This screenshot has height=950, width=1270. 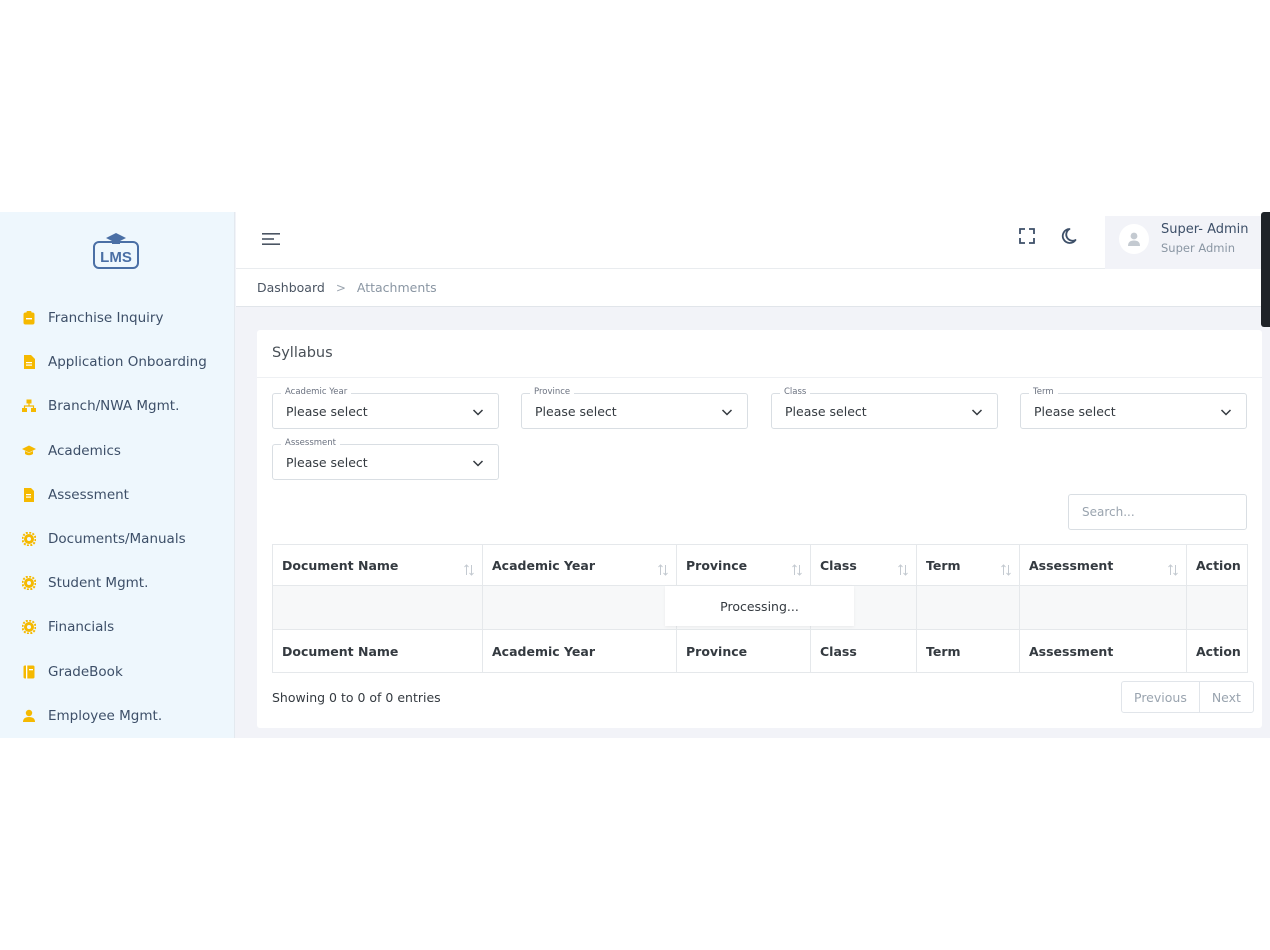 I want to click on user-role: Super Admin, so click(x=1198, y=248).